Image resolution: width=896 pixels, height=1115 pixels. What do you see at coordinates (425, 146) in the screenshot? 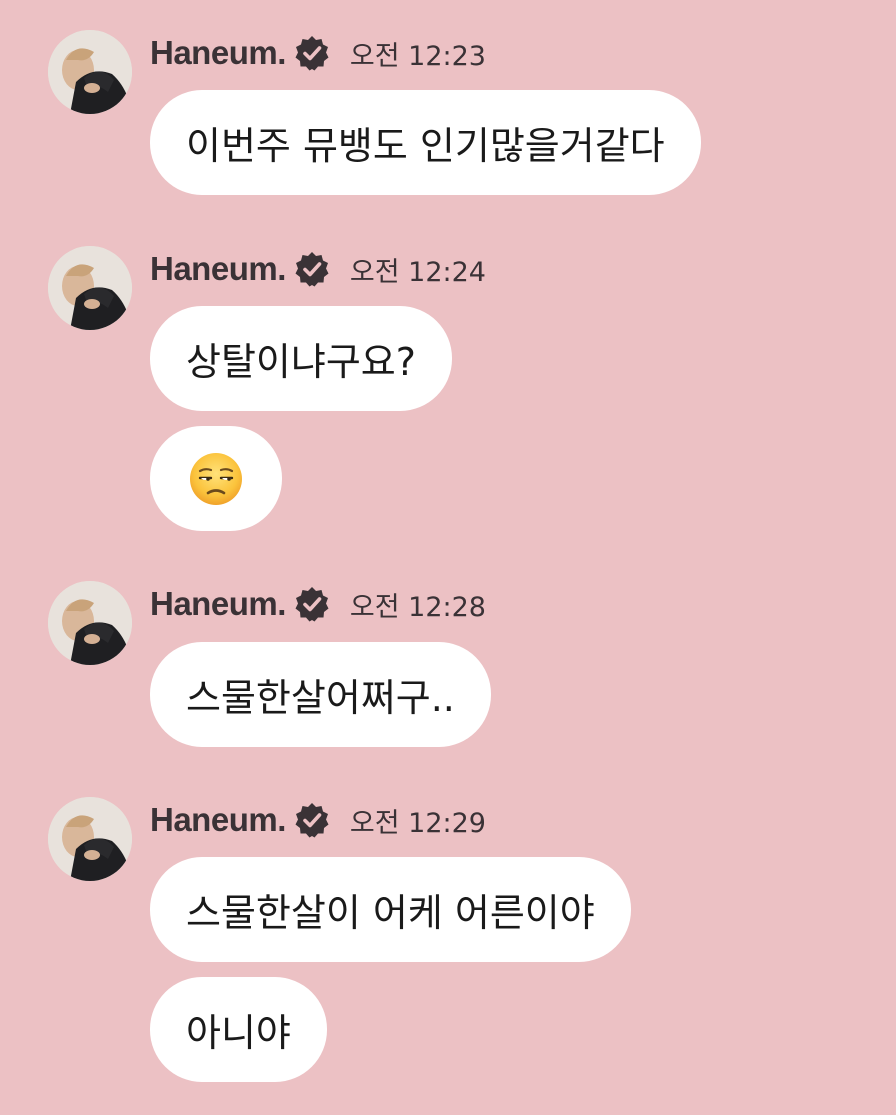
I see `message-text: 이번주 뮤뱅도 인기많을거같다` at bounding box center [425, 146].